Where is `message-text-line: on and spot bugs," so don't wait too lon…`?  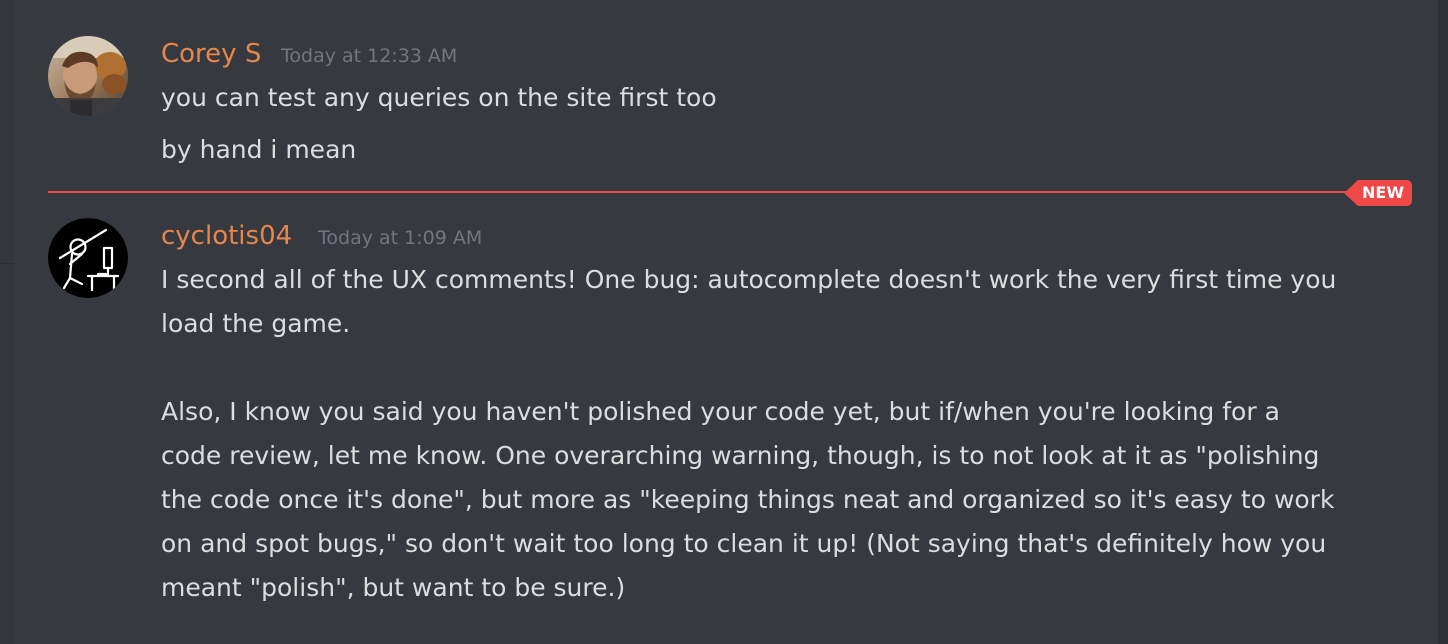 message-text-line: on and spot bugs," so don't wait too lon… is located at coordinates (744, 543).